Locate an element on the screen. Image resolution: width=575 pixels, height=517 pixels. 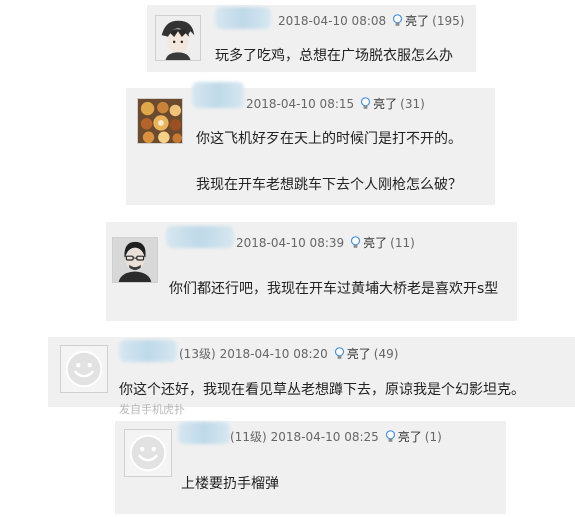
comment-text-line-1: 你这飞机好歹在天上的时候门是打不开的。 is located at coordinates (329, 139).